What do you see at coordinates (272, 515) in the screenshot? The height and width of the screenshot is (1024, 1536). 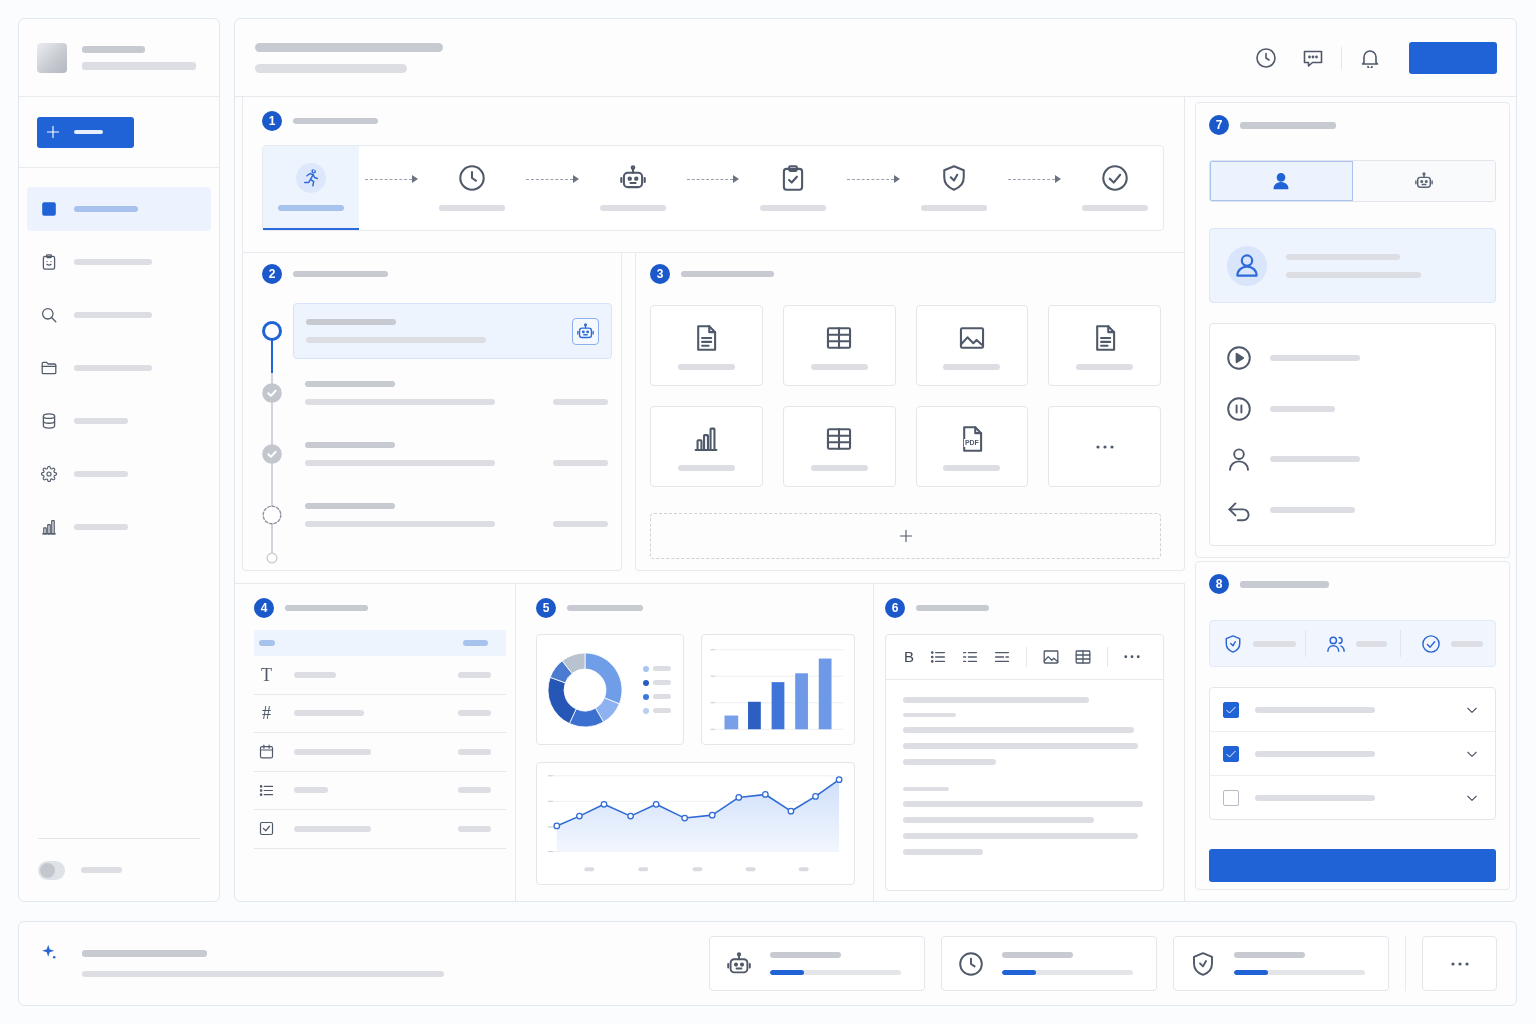 I see `dashed-circle-icon` at bounding box center [272, 515].